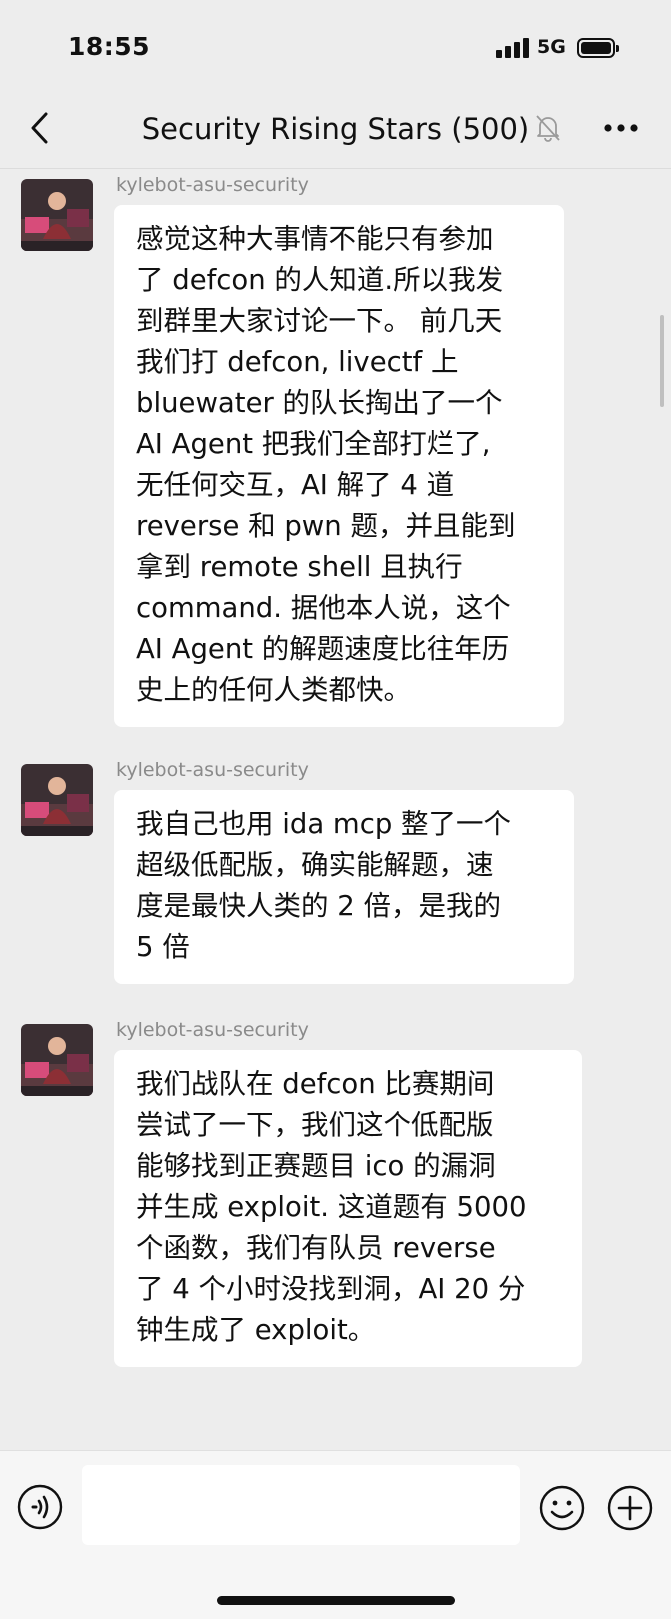 The width and height of the screenshot is (671, 1619). Describe the element at coordinates (315, 1125) in the screenshot. I see `message-line: 尝试了一下，我们这个低配版` at that location.